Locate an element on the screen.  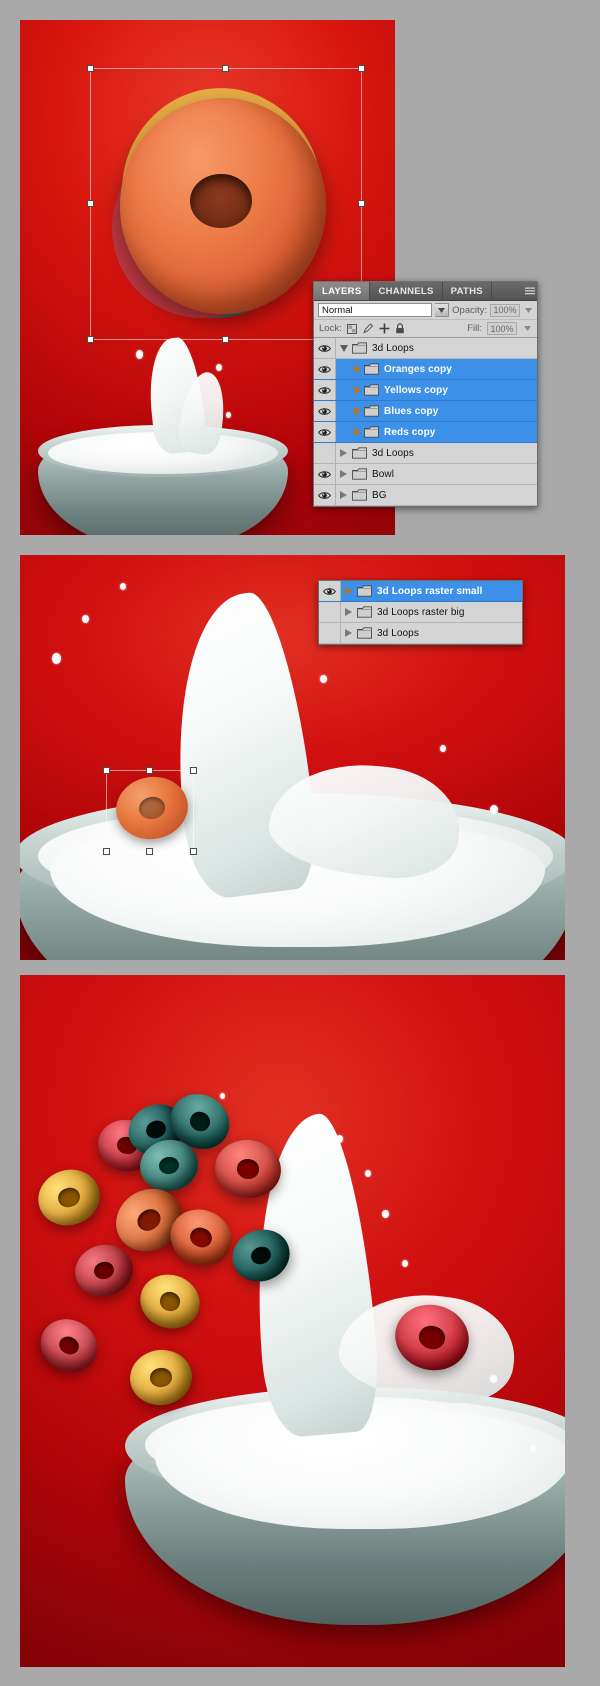
tab-paths: PATHS is located at coordinates (467, 291).